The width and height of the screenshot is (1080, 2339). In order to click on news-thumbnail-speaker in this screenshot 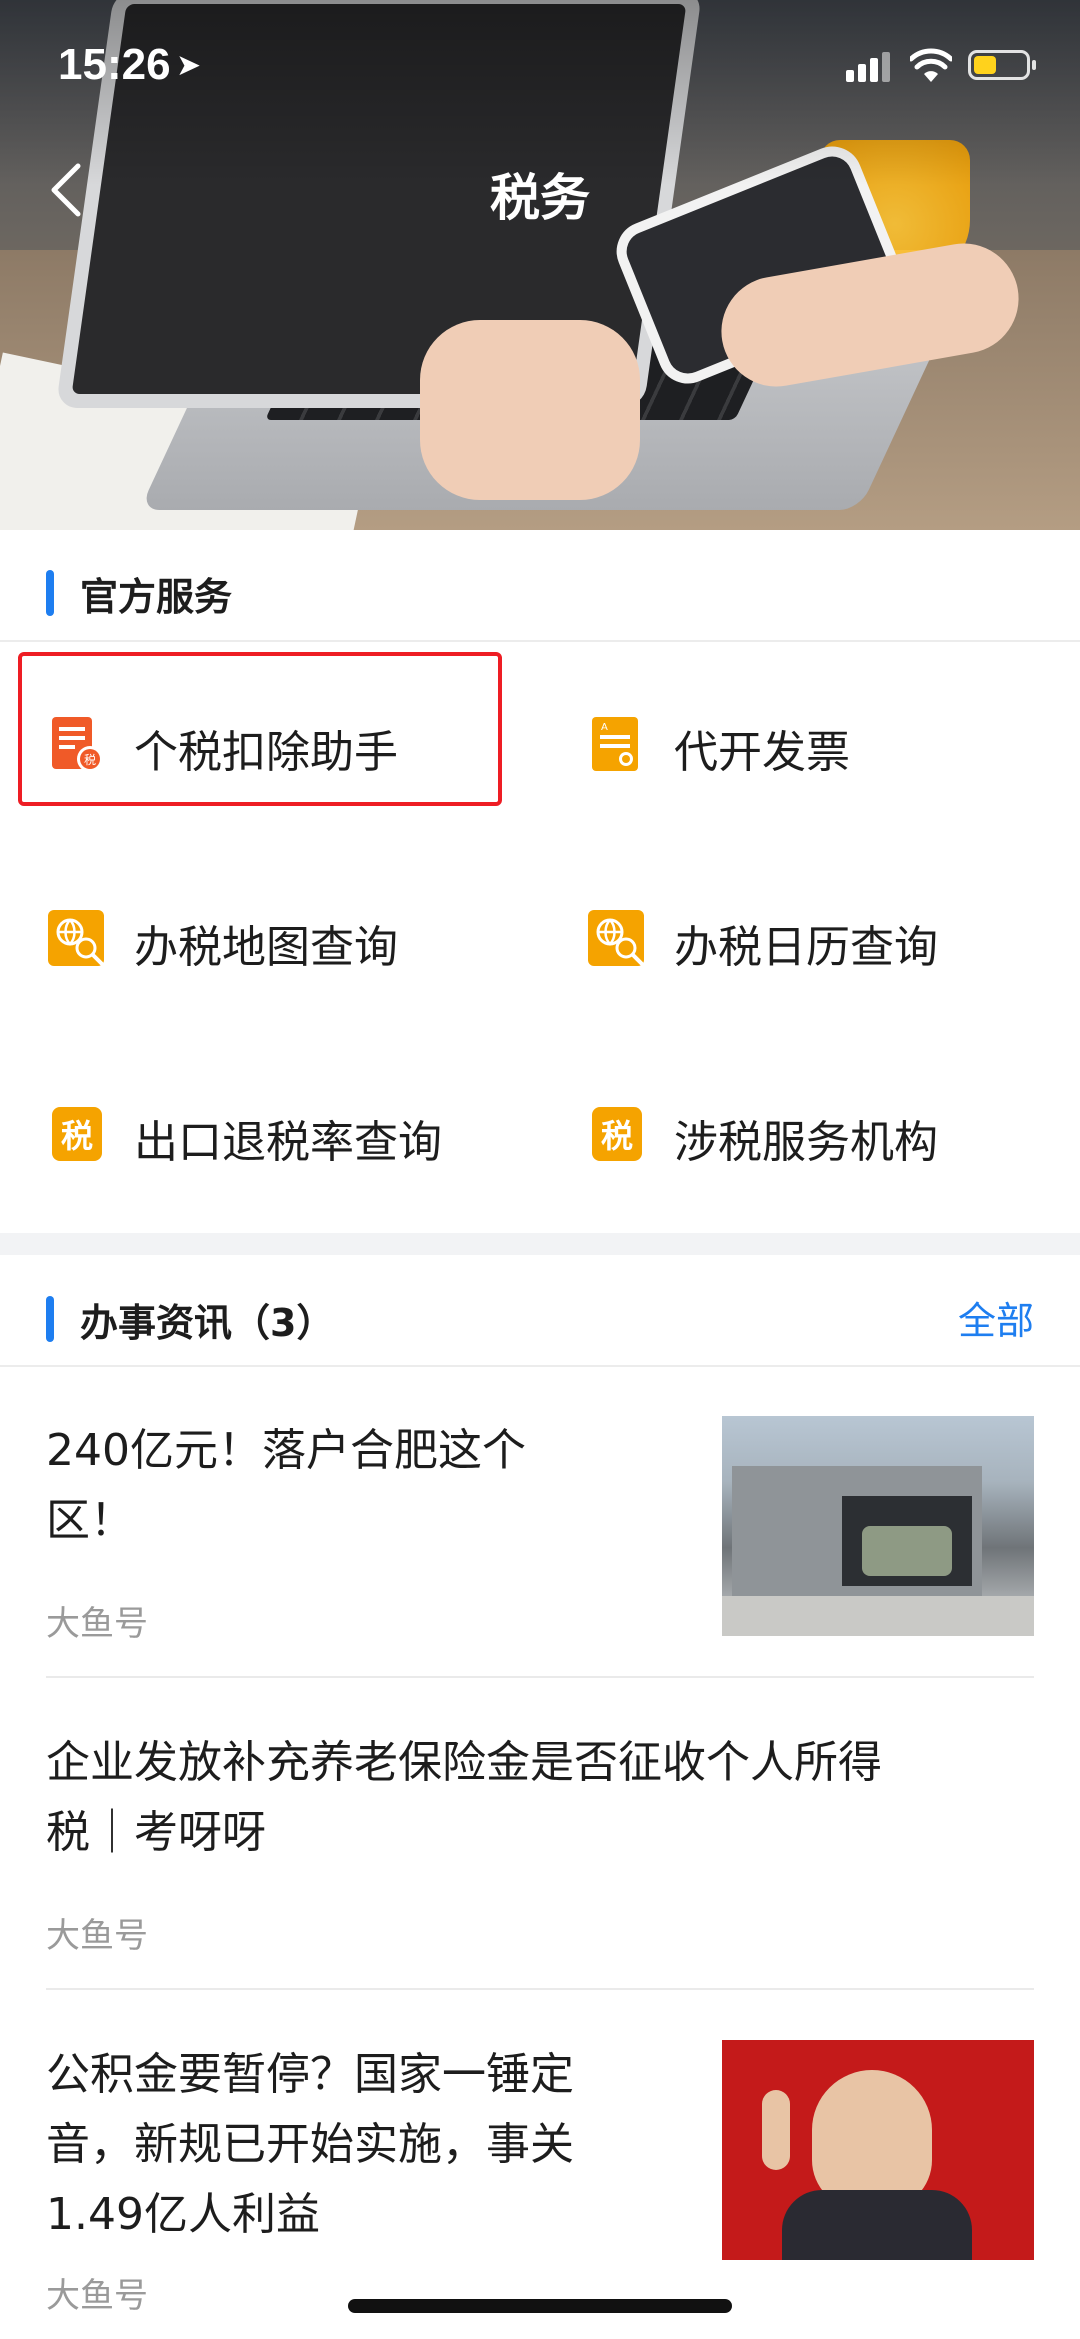, I will do `click(878, 2150)`.